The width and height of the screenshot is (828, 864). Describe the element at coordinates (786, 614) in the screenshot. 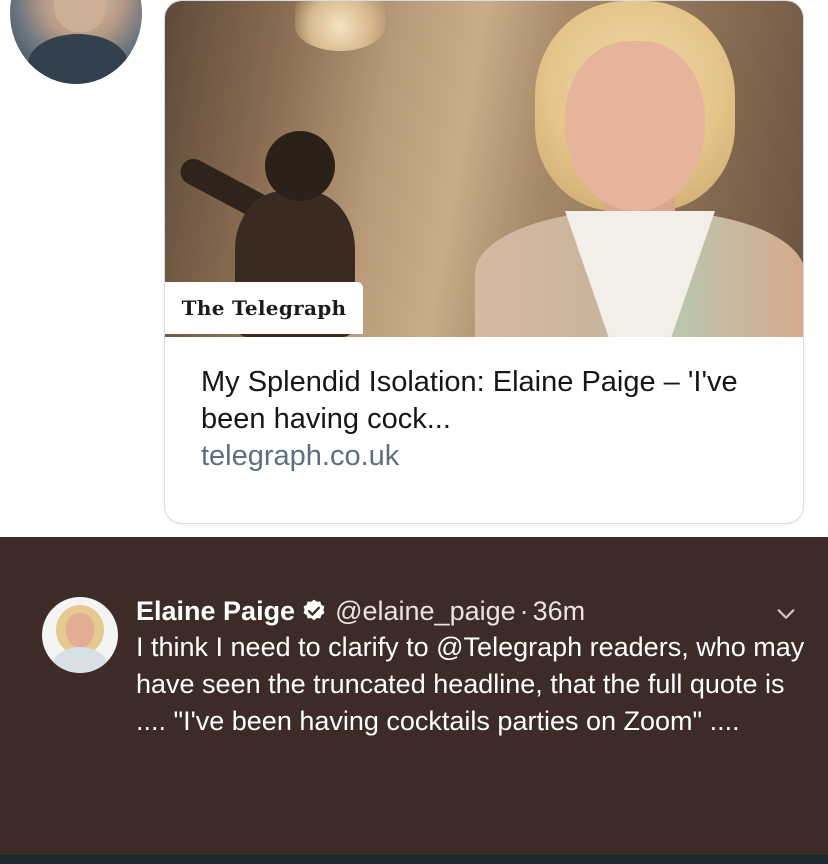

I see `chevron-down-icon` at that location.